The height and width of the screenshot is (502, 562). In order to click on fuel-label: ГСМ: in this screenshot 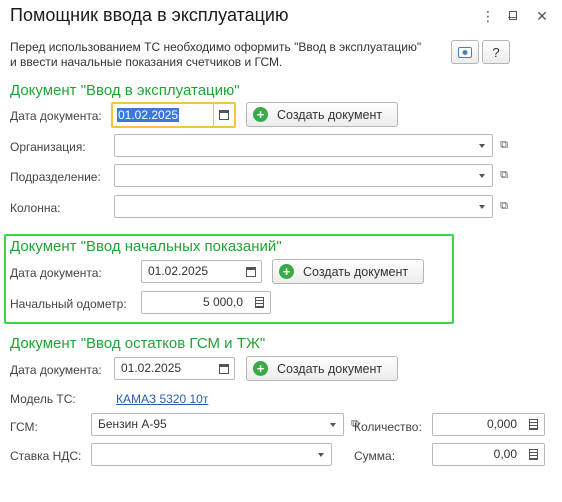, I will do `click(24, 427)`.